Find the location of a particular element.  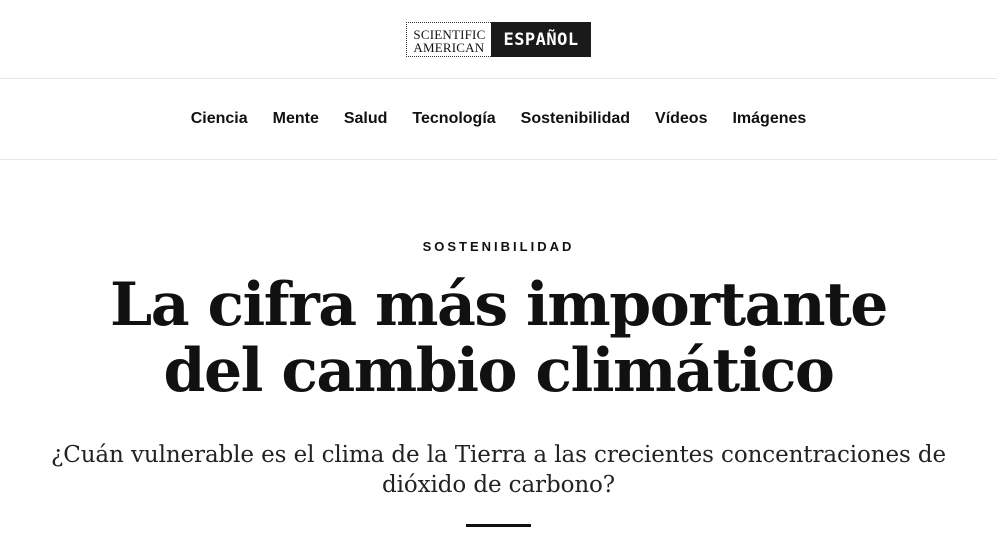

nav-item-salud: Salud is located at coordinates (365, 119).